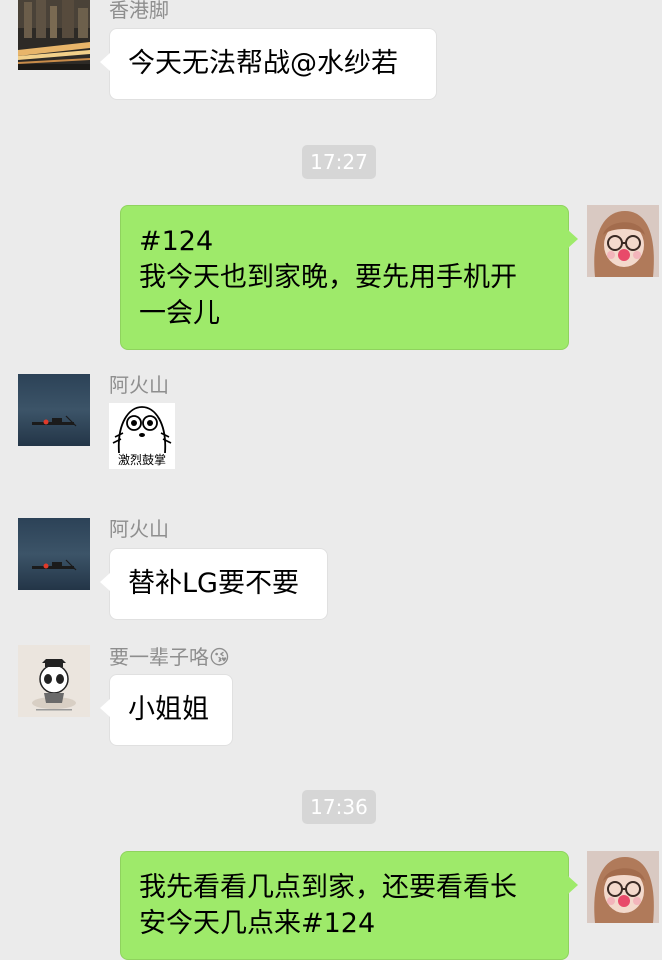 The image size is (662, 960). Describe the element at coordinates (268, 64) in the screenshot. I see `message-bubble: 今天无法帮战@水纱若` at that location.